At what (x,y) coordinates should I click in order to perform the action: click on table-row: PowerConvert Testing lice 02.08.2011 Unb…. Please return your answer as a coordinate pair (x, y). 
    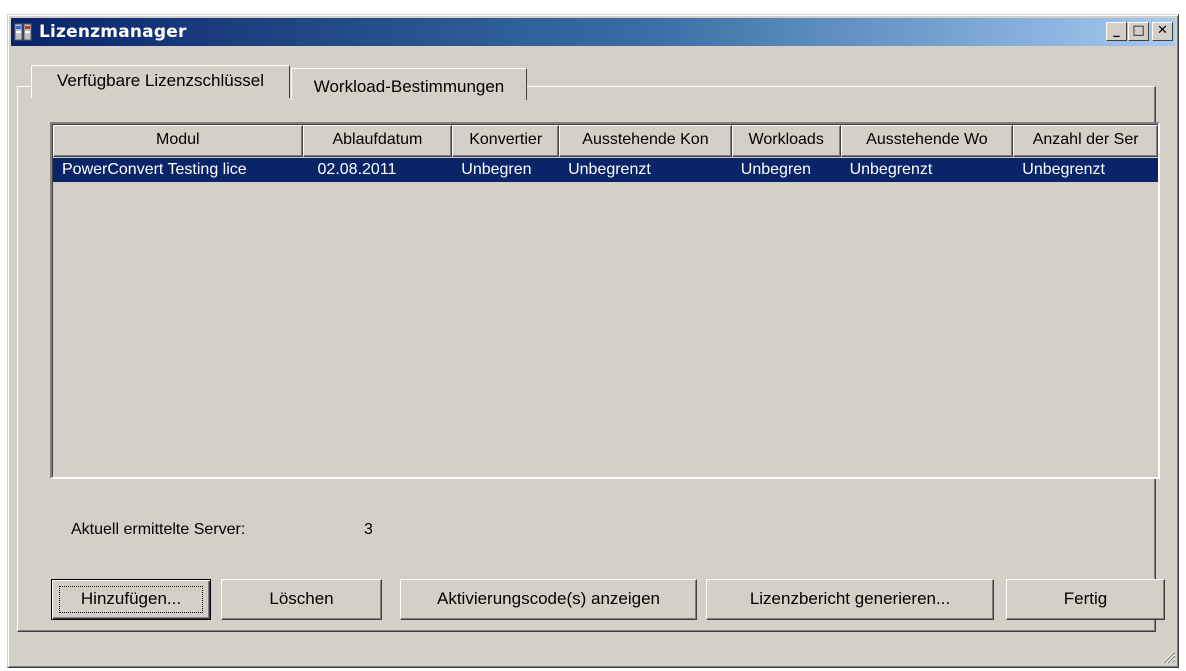
    Looking at the image, I should click on (605, 170).